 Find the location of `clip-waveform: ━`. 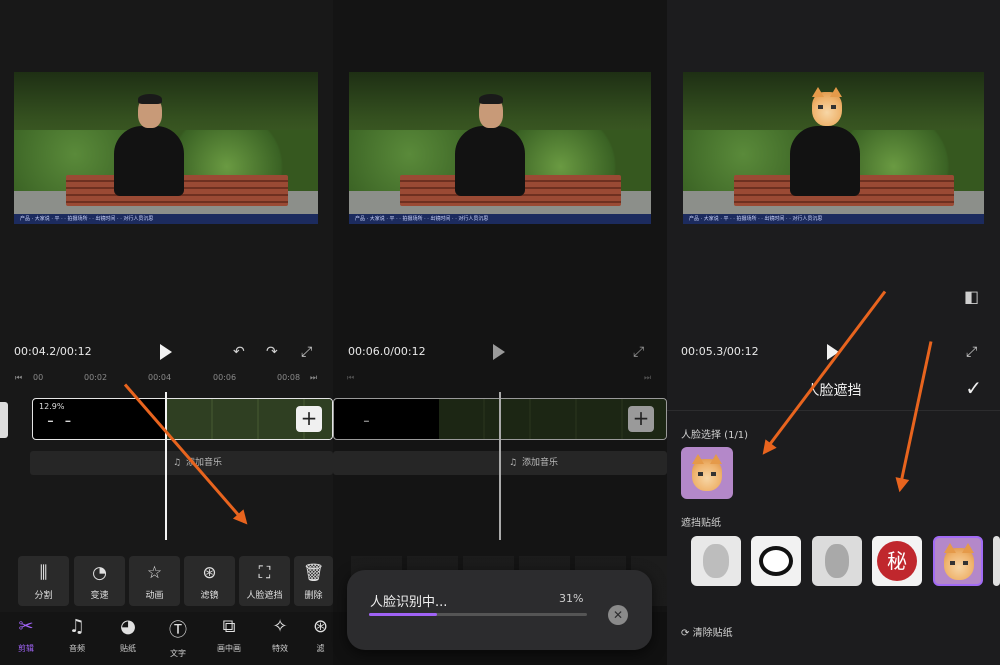

clip-waveform: ━ is located at coordinates (366, 421).